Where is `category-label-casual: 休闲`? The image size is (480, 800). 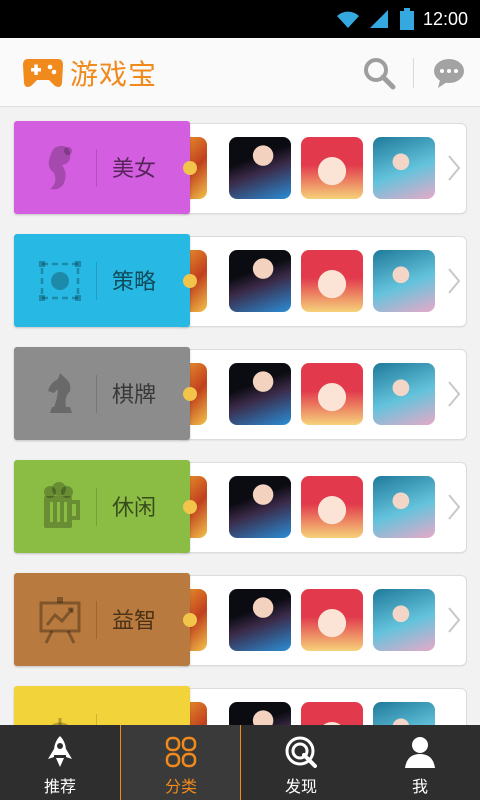 category-label-casual: 休闲 is located at coordinates (105, 506).